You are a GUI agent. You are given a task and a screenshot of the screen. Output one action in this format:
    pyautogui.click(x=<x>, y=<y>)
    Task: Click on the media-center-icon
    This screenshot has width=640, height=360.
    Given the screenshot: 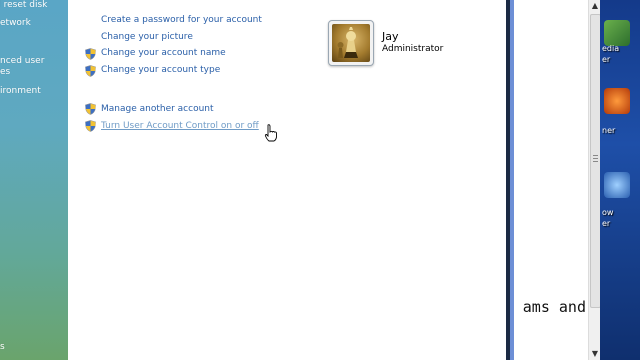 What is the action you would take?
    pyautogui.click(x=617, y=33)
    